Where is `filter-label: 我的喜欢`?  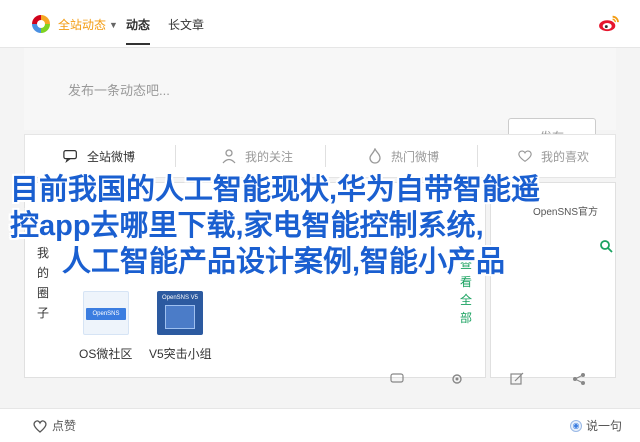 filter-label: 我的喜欢 is located at coordinates (565, 156).